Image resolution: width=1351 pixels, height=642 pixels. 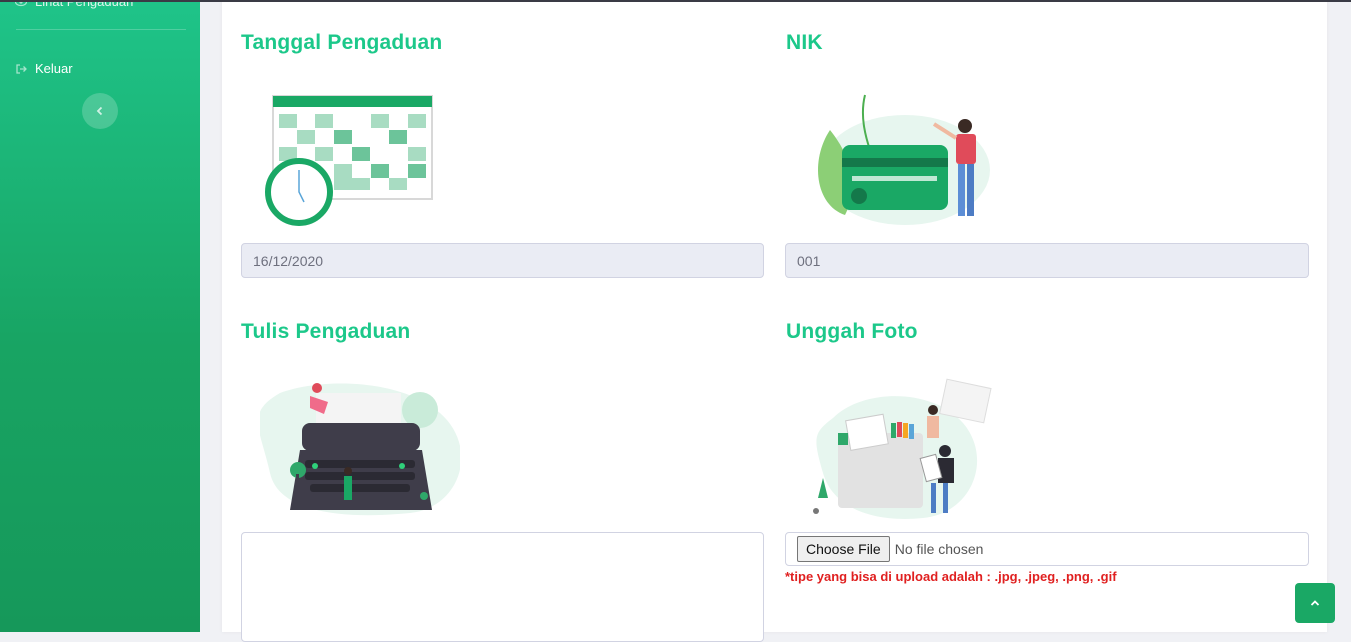 I want to click on sidebar-toggle-button, so click(x=100, y=111).